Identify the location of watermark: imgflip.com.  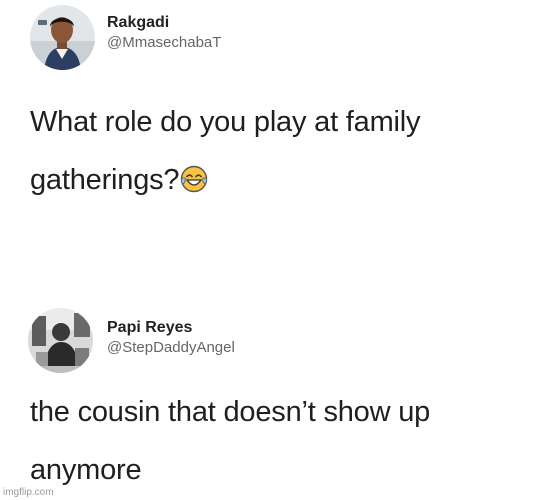
(28, 492).